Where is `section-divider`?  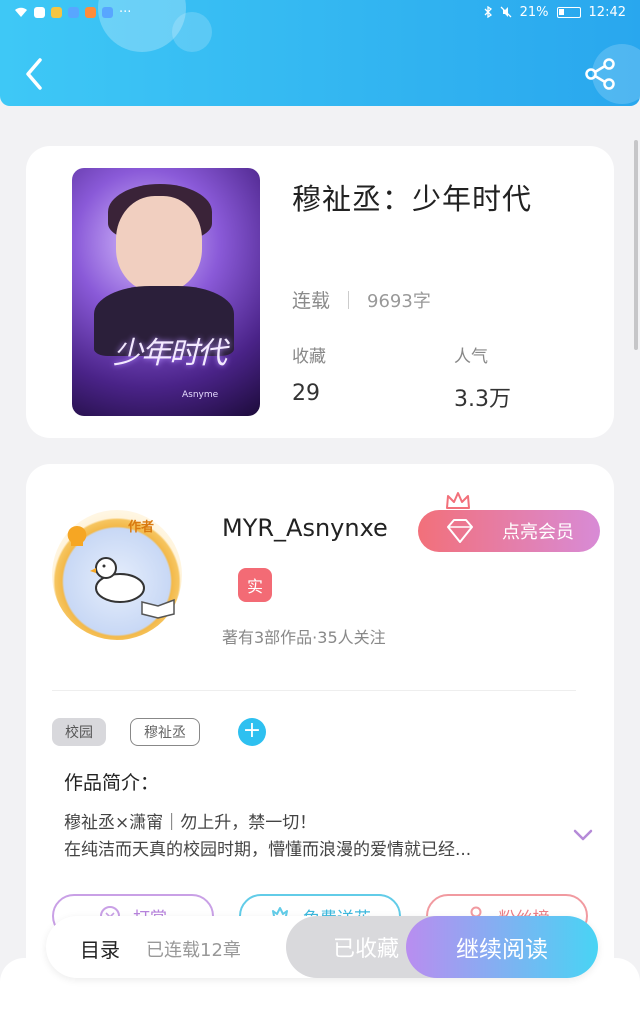
section-divider is located at coordinates (314, 690).